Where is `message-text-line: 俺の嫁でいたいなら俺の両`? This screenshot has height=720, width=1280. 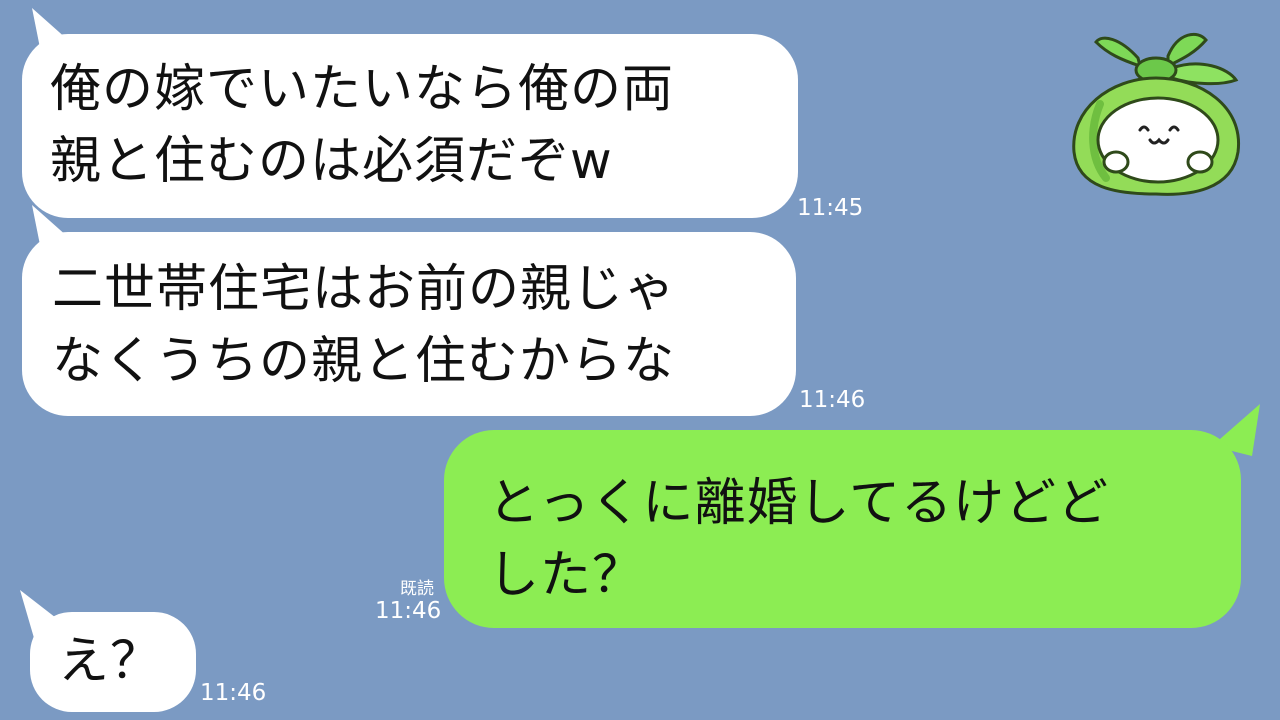 message-text-line: 俺の嫁でいたいなら俺の両 is located at coordinates (362, 89).